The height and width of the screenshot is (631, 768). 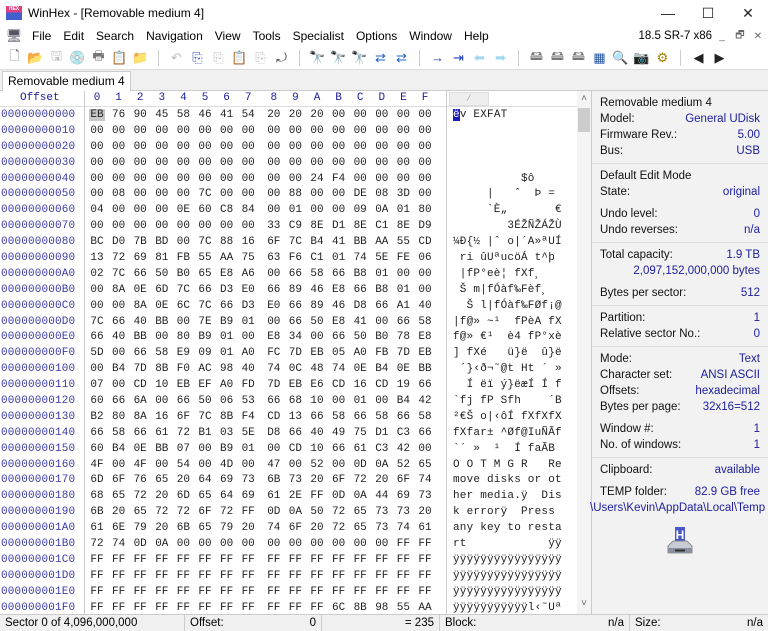 What do you see at coordinates (339, 226) in the screenshot?
I see `hex-byte: D1` at bounding box center [339, 226].